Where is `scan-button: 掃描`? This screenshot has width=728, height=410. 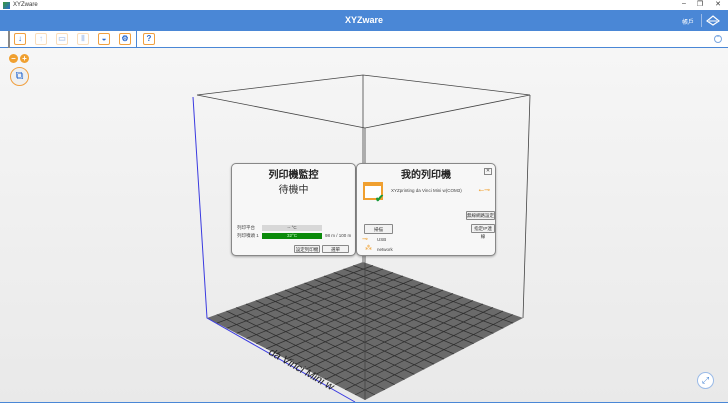
scan-button: 掃描 is located at coordinates (378, 229).